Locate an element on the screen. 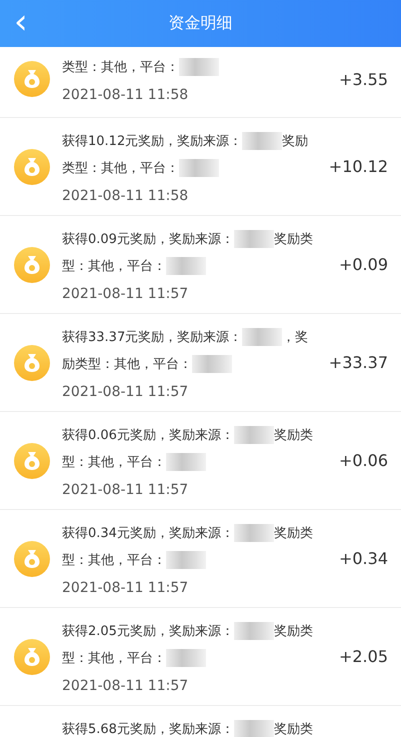 The height and width of the screenshot is (737, 401). record-amount: +0.34 is located at coordinates (363, 558).